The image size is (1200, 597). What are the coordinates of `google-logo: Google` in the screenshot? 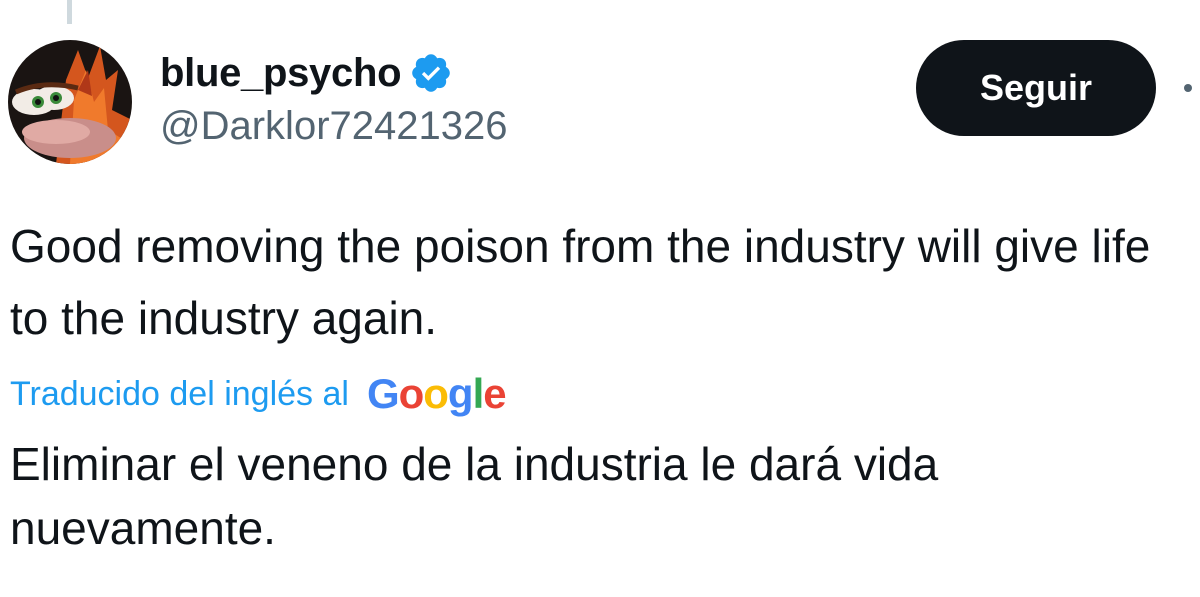 It's located at (436, 393).